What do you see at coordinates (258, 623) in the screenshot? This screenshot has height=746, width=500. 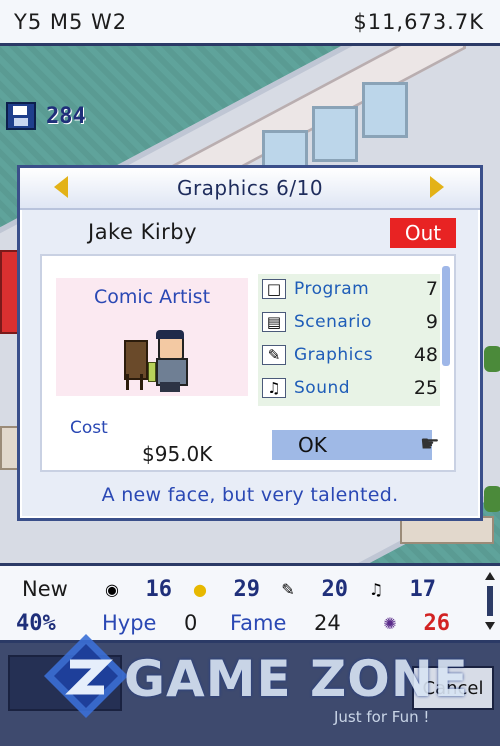 I see `fame-label: Fame` at bounding box center [258, 623].